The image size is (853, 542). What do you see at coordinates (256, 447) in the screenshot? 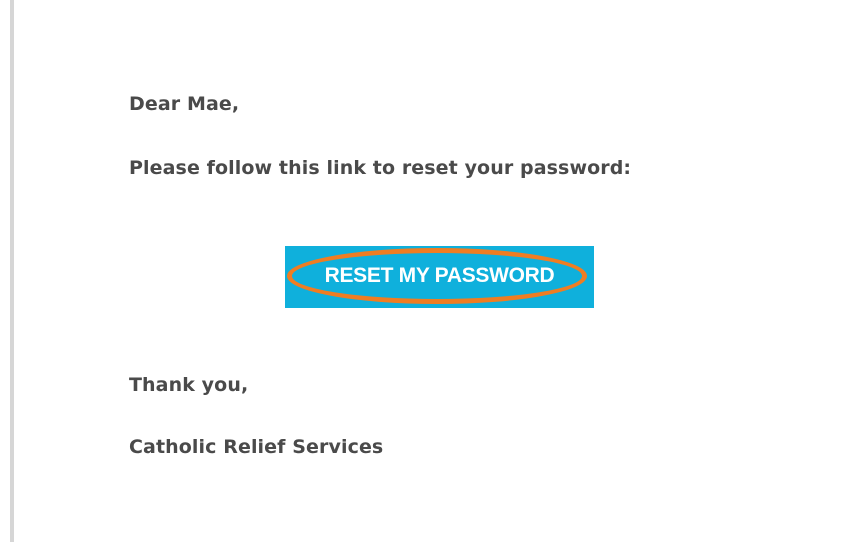
I see `signature-text: Catholic Relief Services` at bounding box center [256, 447].